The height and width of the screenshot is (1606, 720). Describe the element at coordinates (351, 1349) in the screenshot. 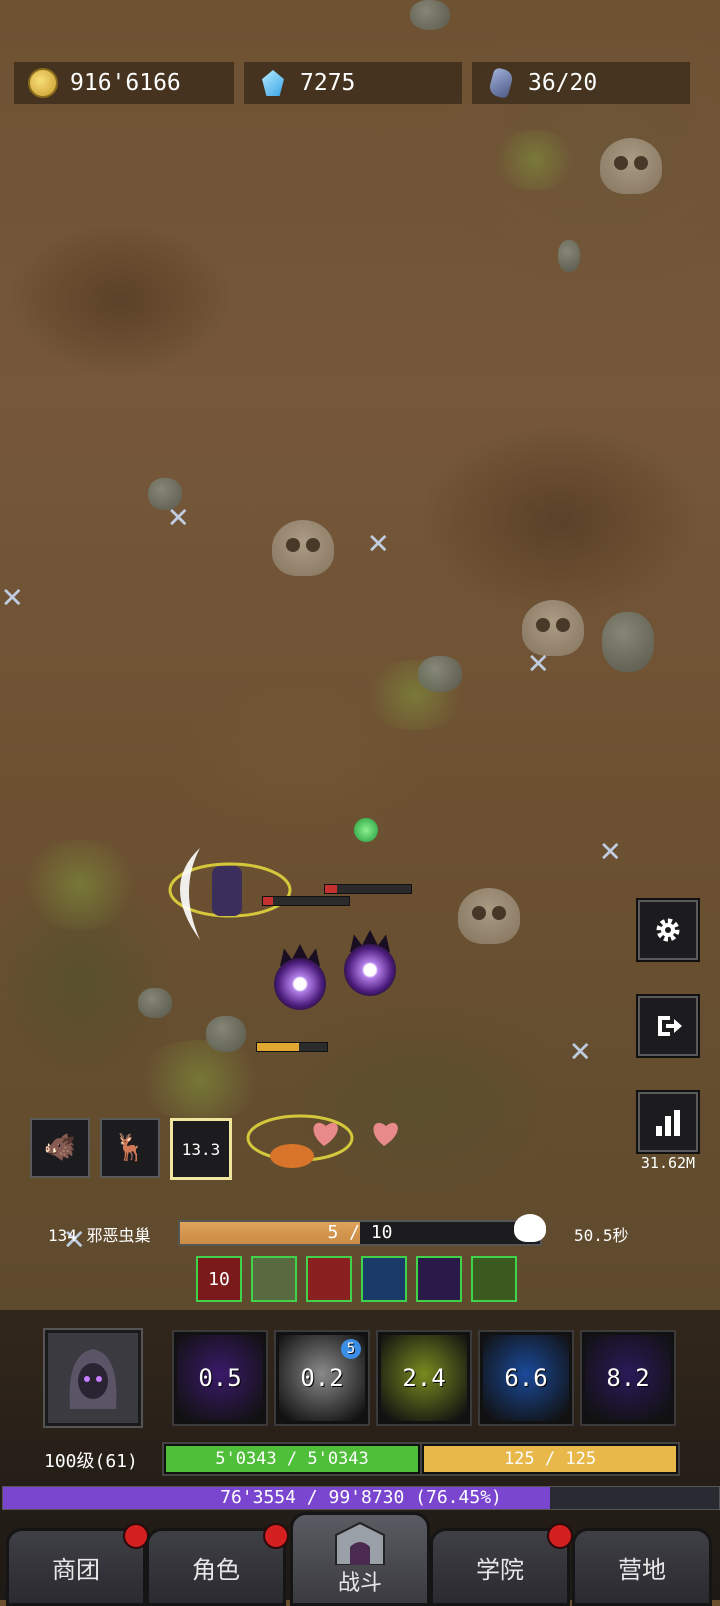

I see `skill-badge: 5` at that location.